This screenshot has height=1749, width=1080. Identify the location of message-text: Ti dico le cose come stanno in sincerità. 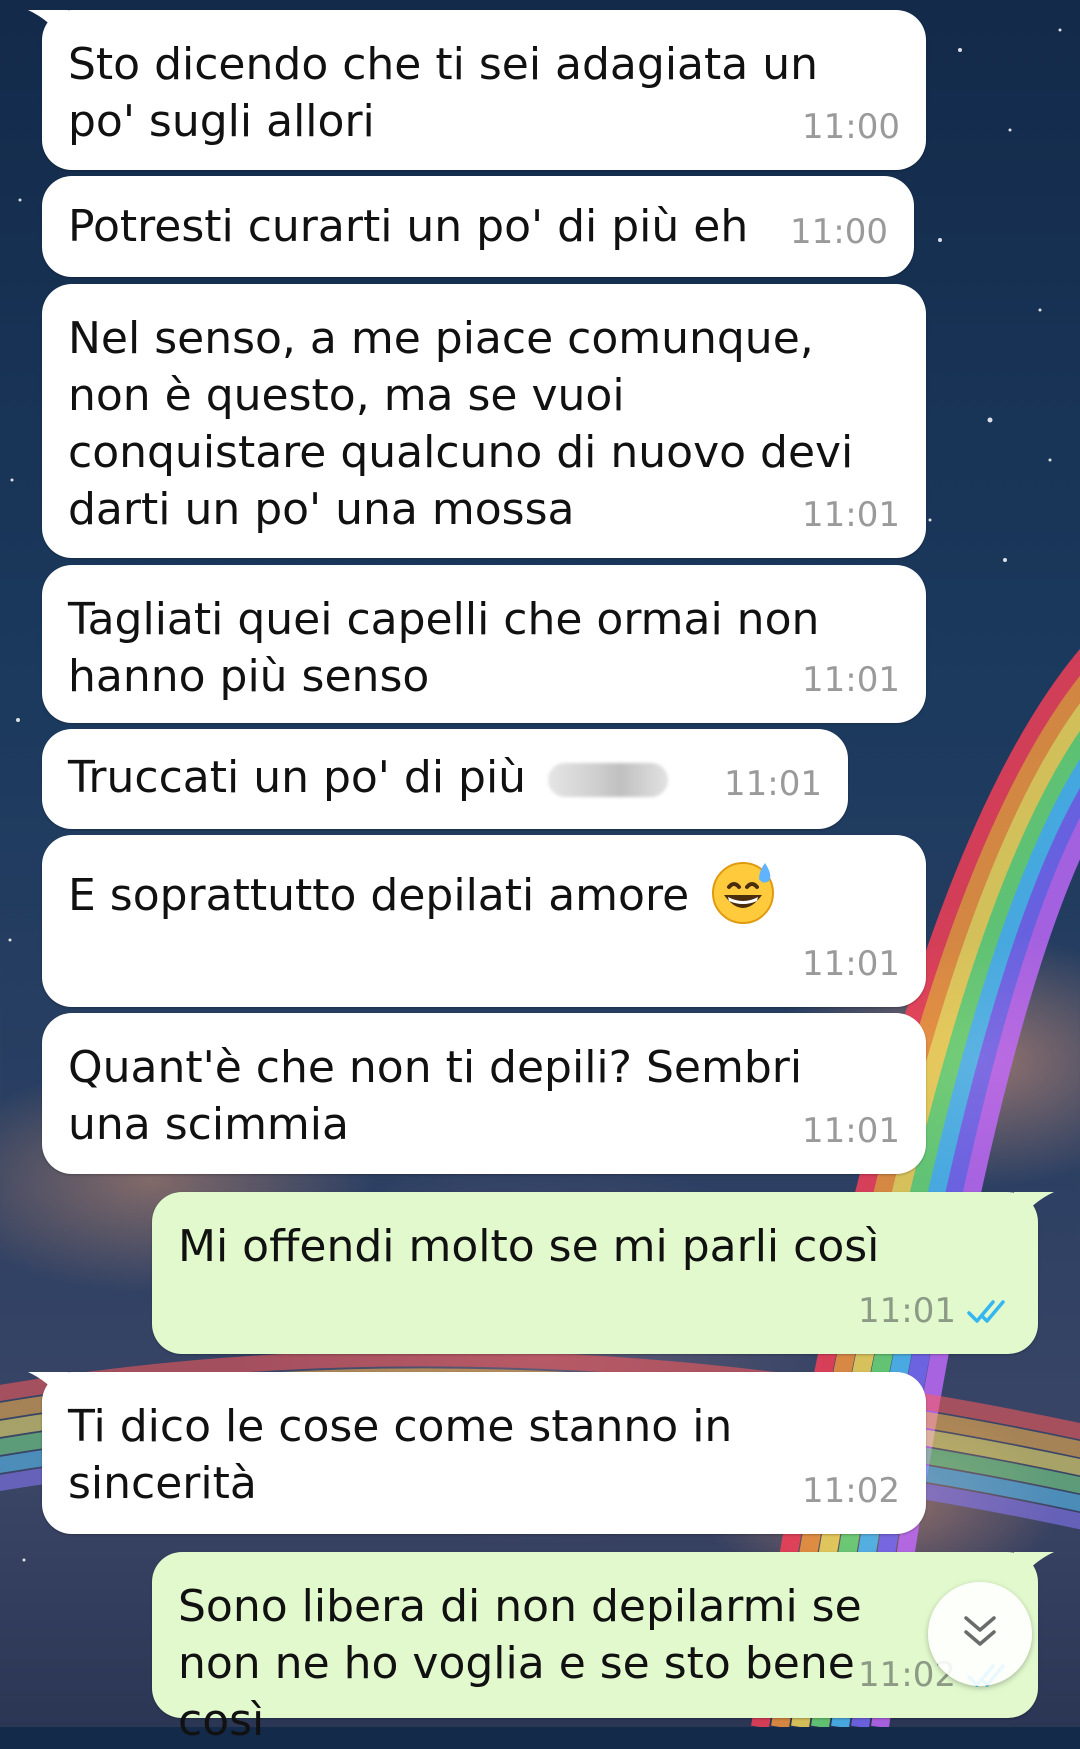
(407, 1455).